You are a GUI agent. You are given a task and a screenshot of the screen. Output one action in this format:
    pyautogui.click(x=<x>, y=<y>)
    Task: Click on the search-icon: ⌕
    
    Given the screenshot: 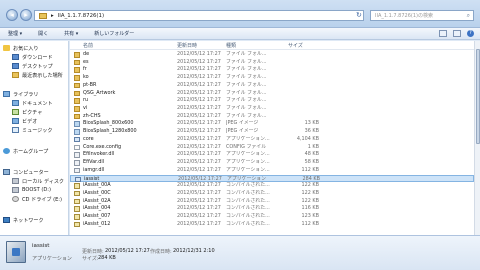 What is the action you would take?
    pyautogui.click(x=468, y=16)
    